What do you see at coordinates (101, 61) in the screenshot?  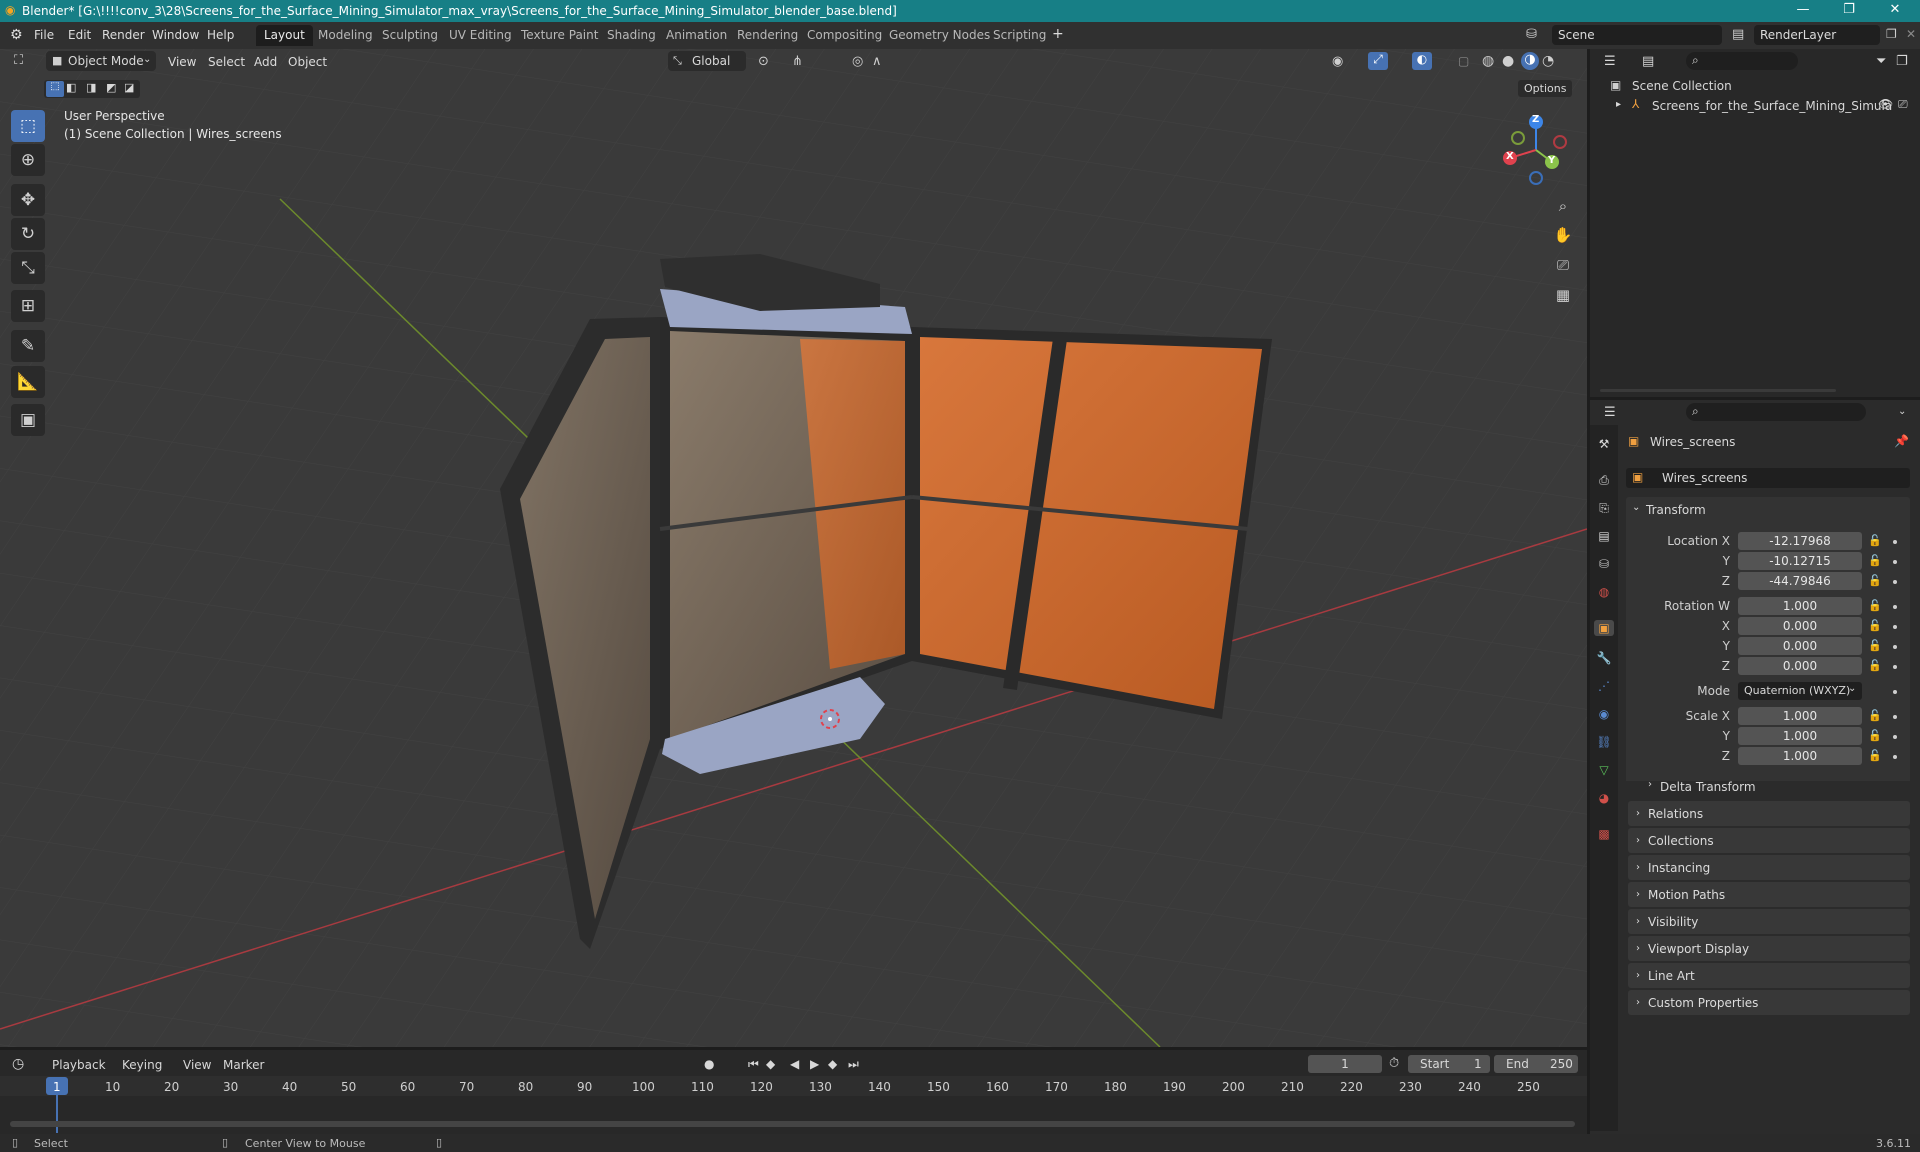 I see `mode-selector-box: ■ Object Mode ⌄` at bounding box center [101, 61].